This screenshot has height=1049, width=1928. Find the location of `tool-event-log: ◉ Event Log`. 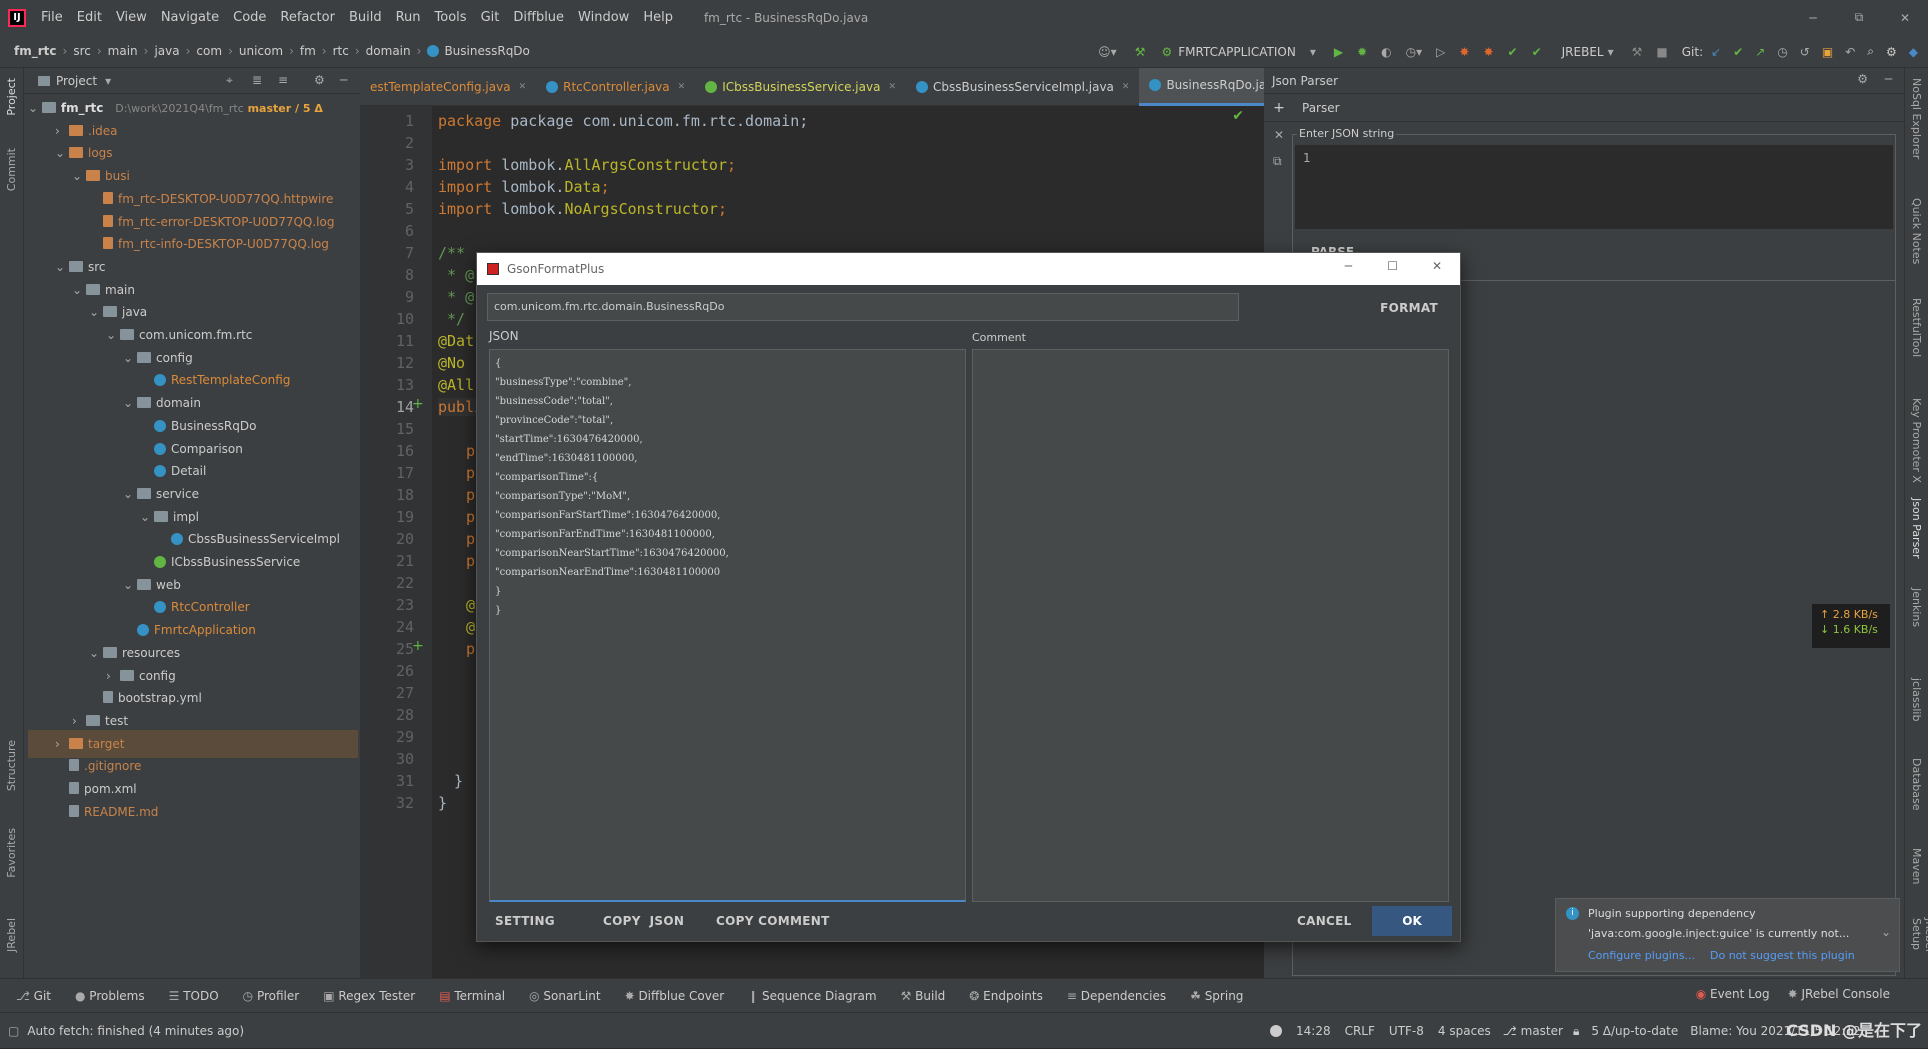

tool-event-log: ◉ Event Log is located at coordinates (1733, 994).